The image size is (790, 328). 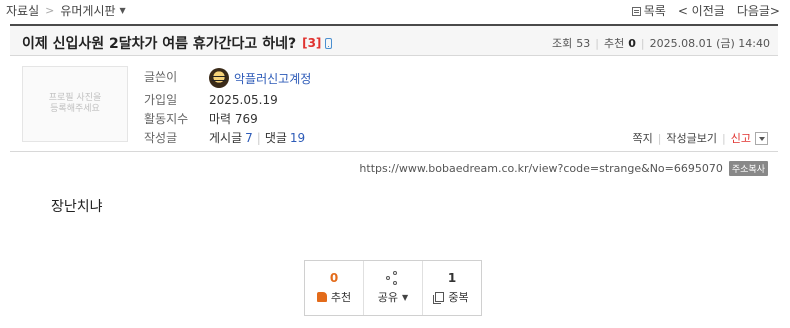 What do you see at coordinates (272, 78) in the screenshot?
I see `writer-nickname: 악플러신고계정` at bounding box center [272, 78].